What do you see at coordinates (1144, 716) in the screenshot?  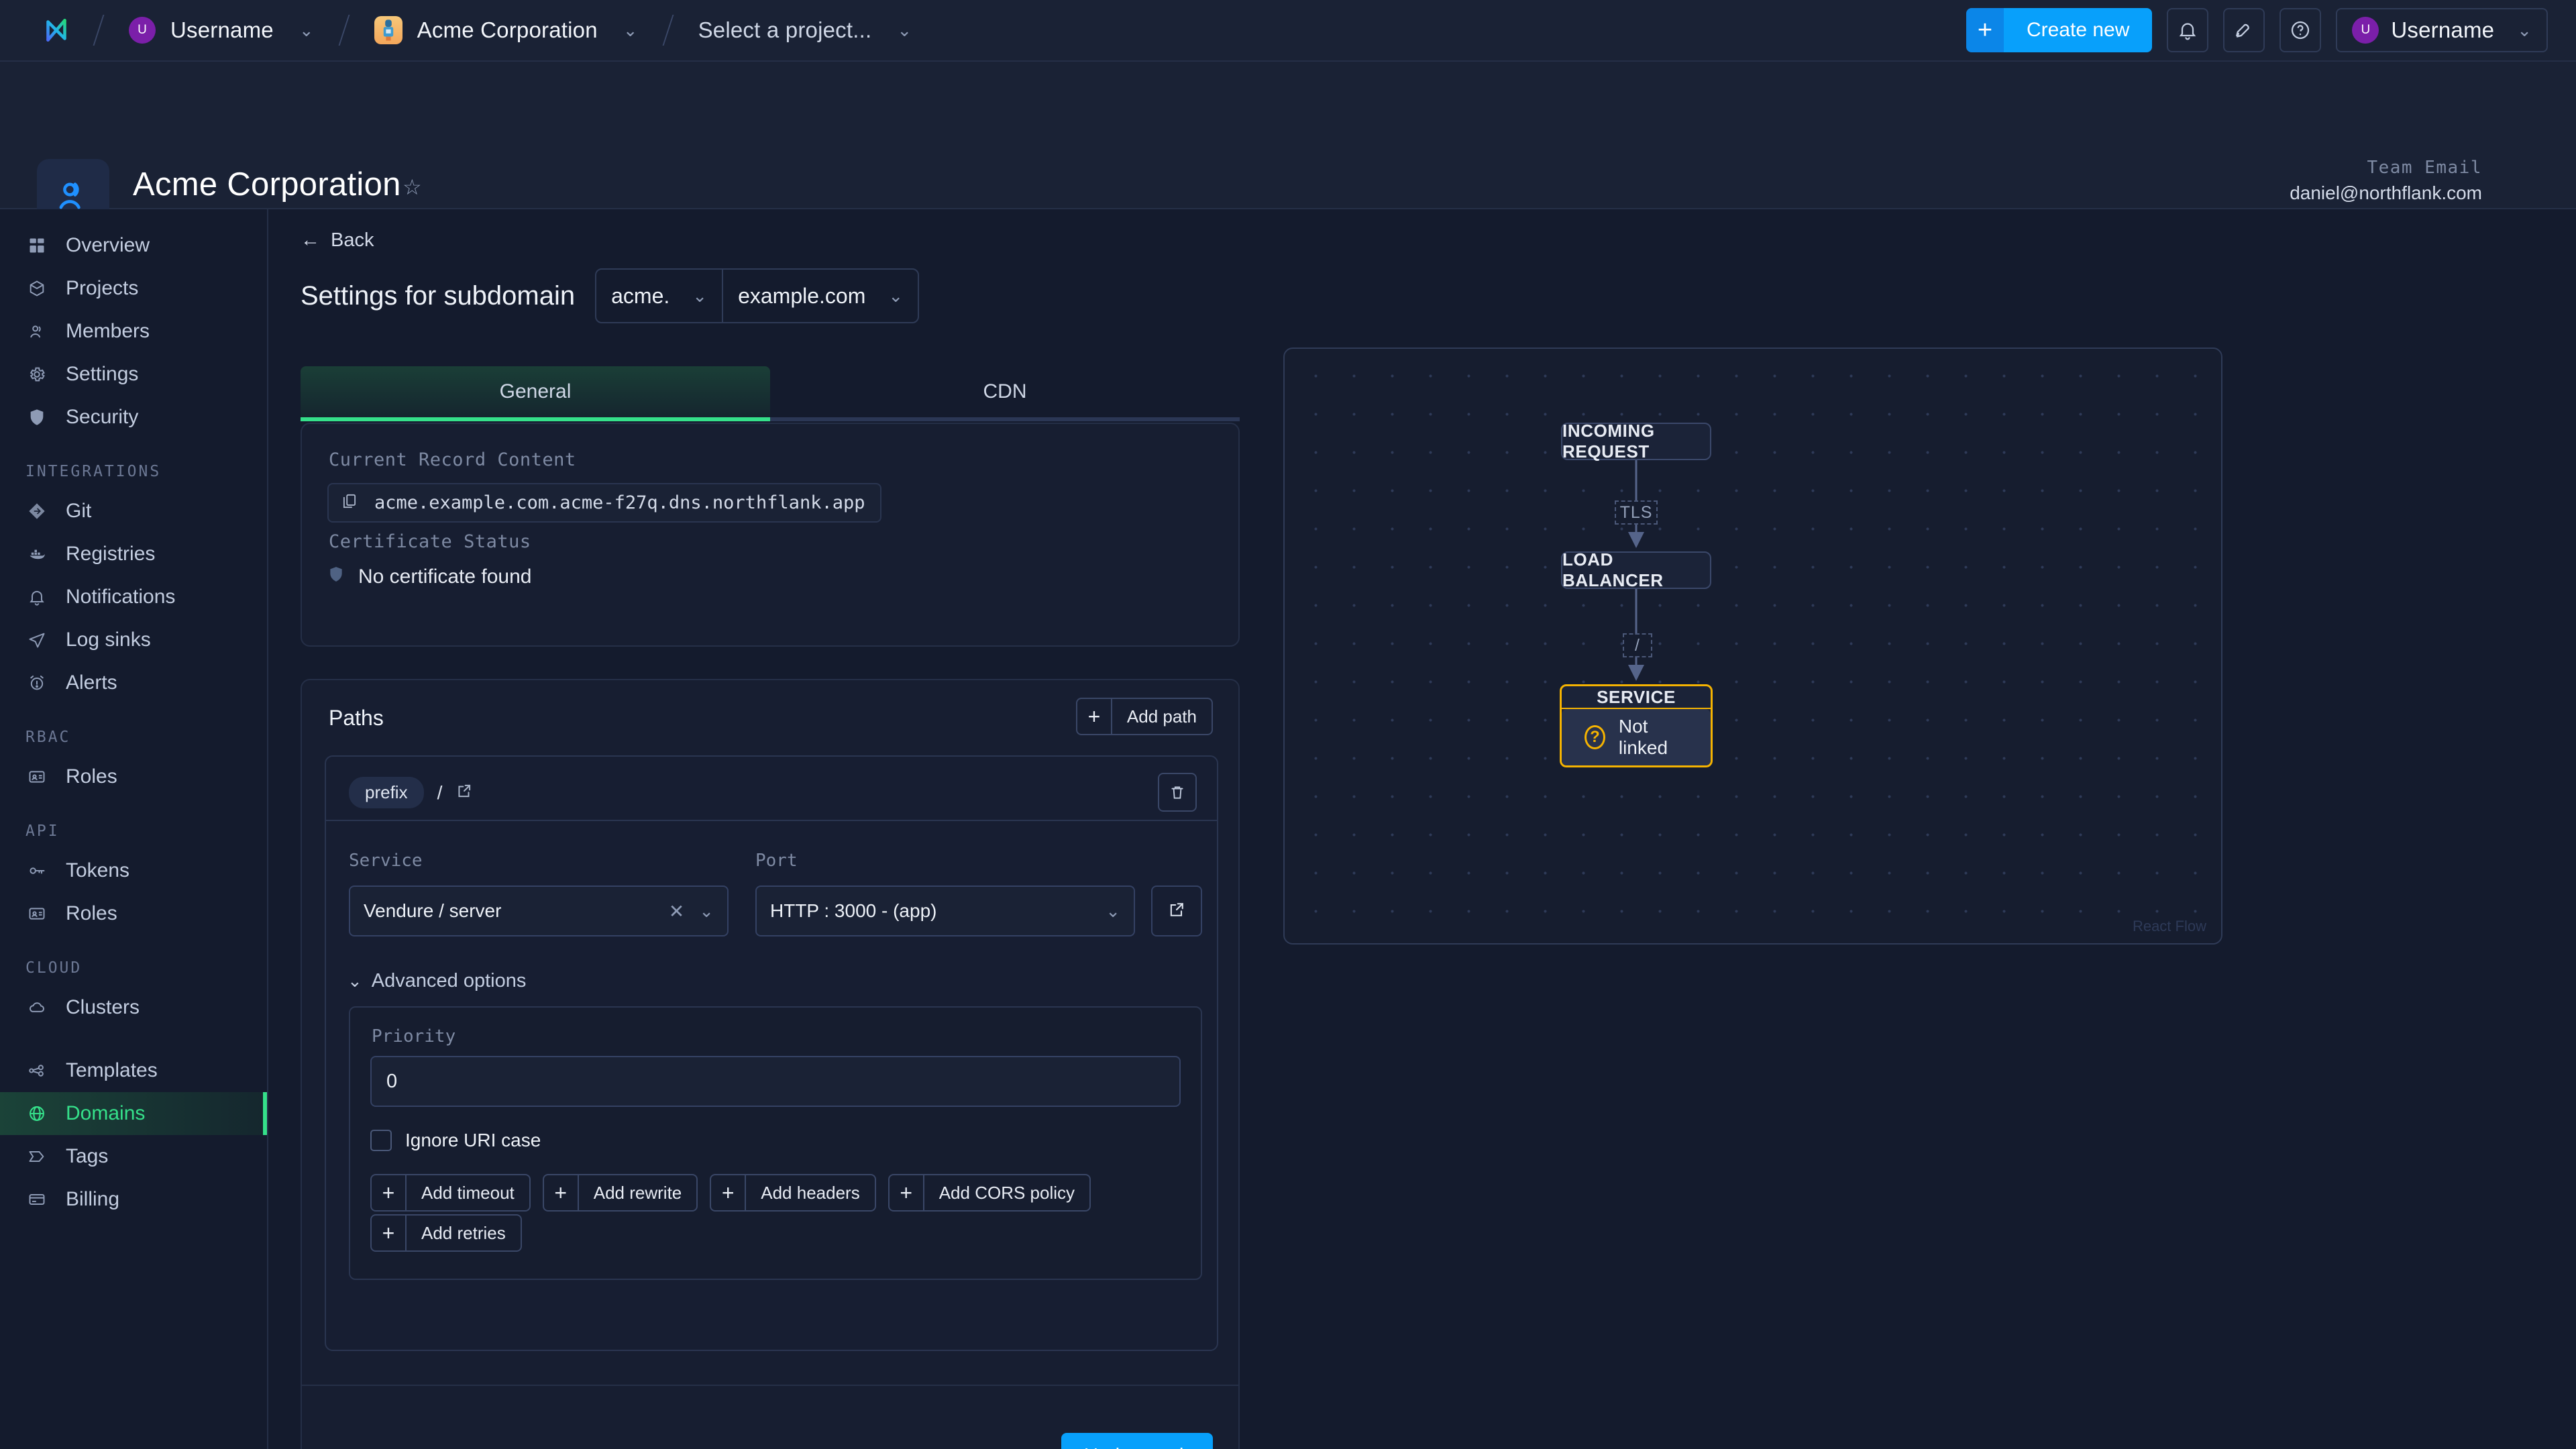 I see `add-path-button: + Add path` at bounding box center [1144, 716].